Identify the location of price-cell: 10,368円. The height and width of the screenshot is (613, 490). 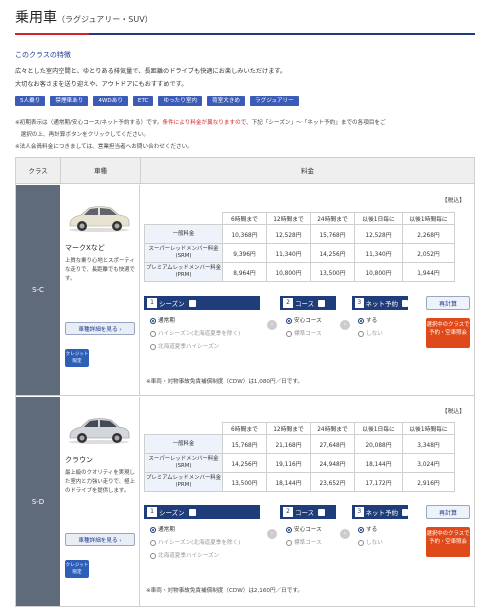
(244, 234).